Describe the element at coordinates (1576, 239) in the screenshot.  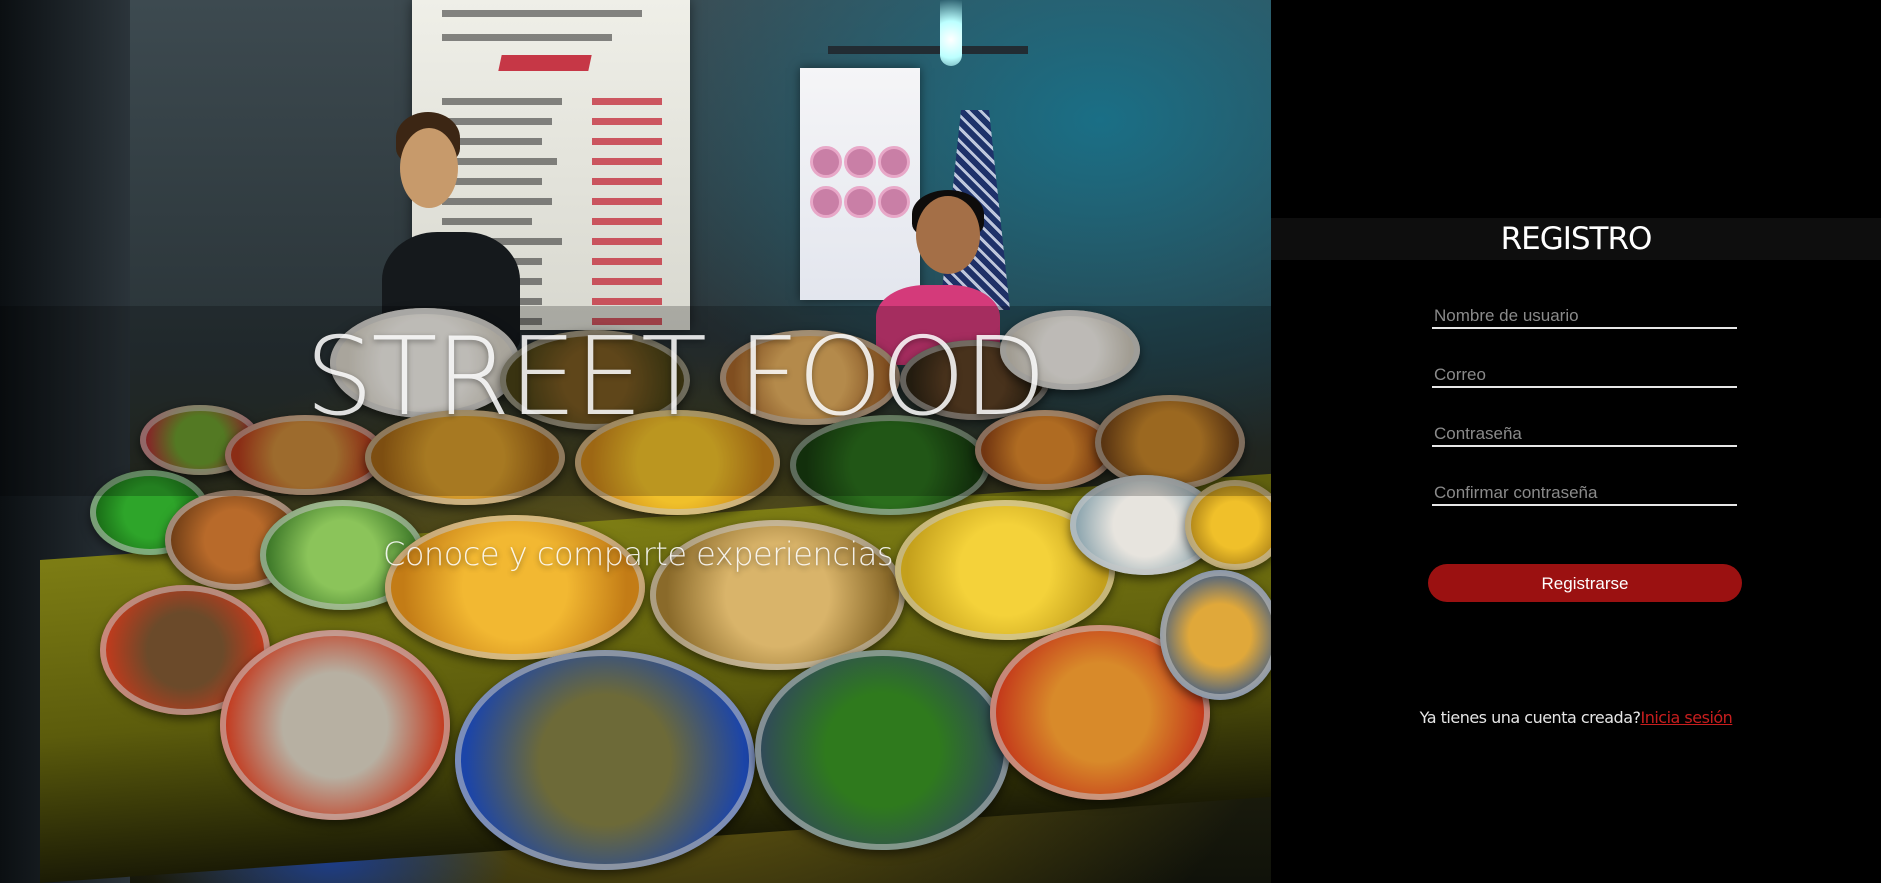
I see `register-title: REGISTRO` at that location.